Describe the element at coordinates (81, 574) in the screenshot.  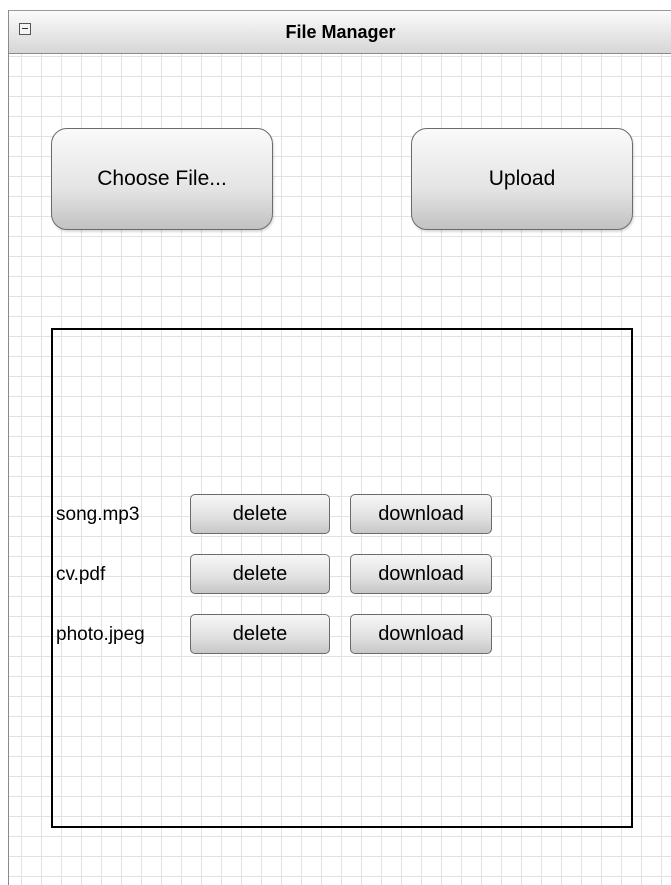
I see `file-name: cv.pdf` at that location.